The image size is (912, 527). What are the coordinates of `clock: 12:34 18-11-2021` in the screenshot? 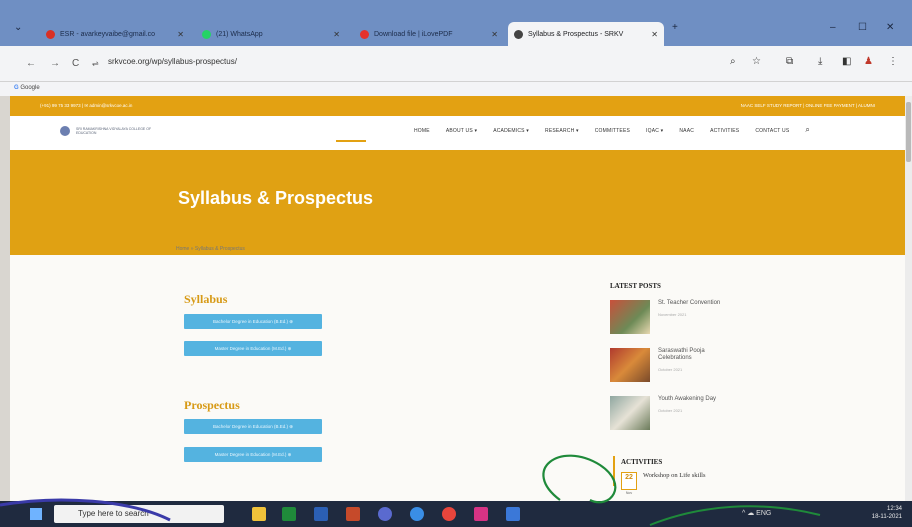 It's located at (887, 513).